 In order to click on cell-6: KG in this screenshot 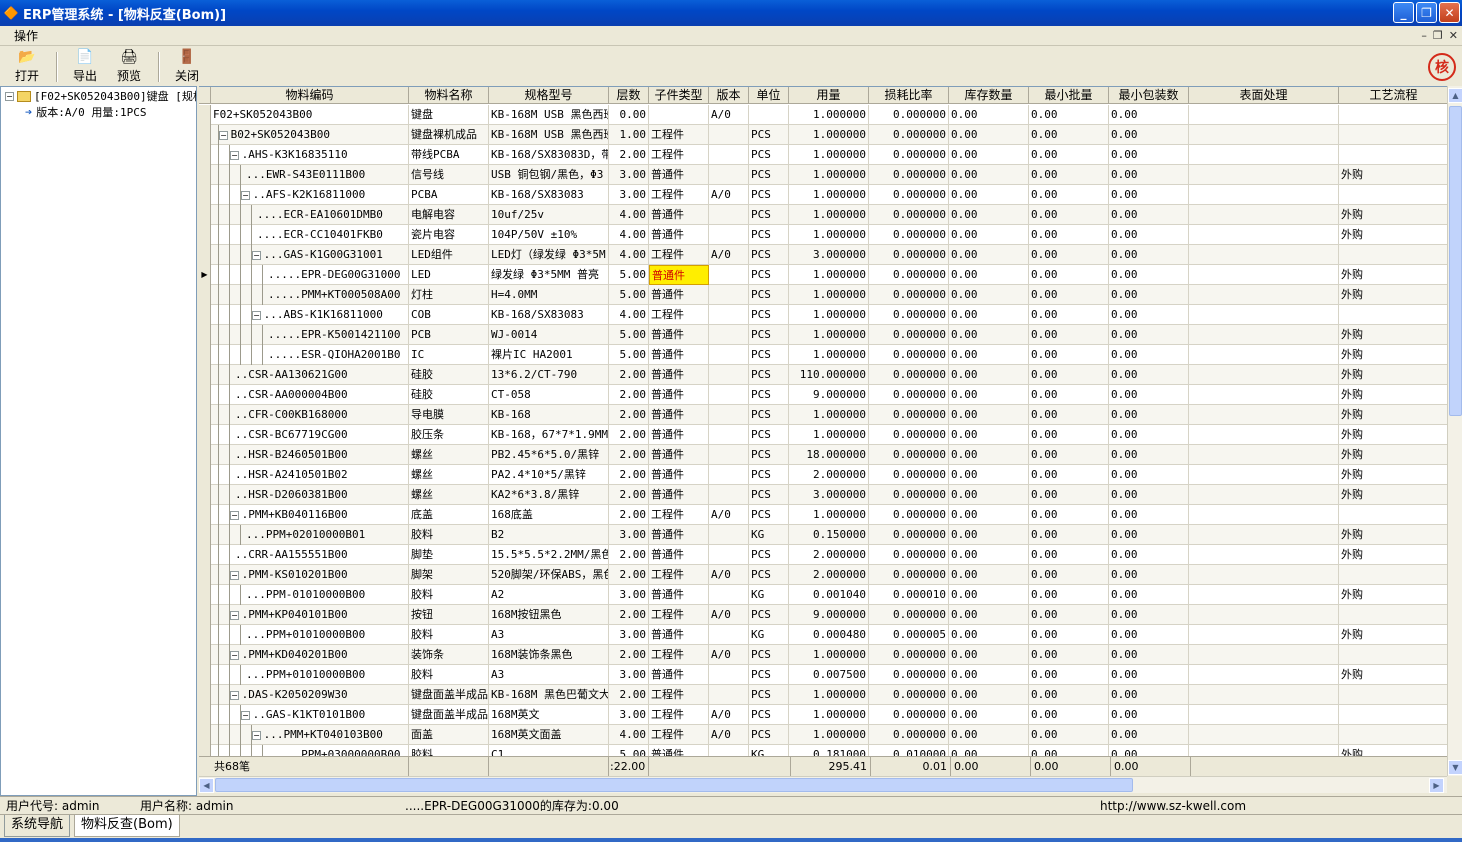, I will do `click(769, 750)`.